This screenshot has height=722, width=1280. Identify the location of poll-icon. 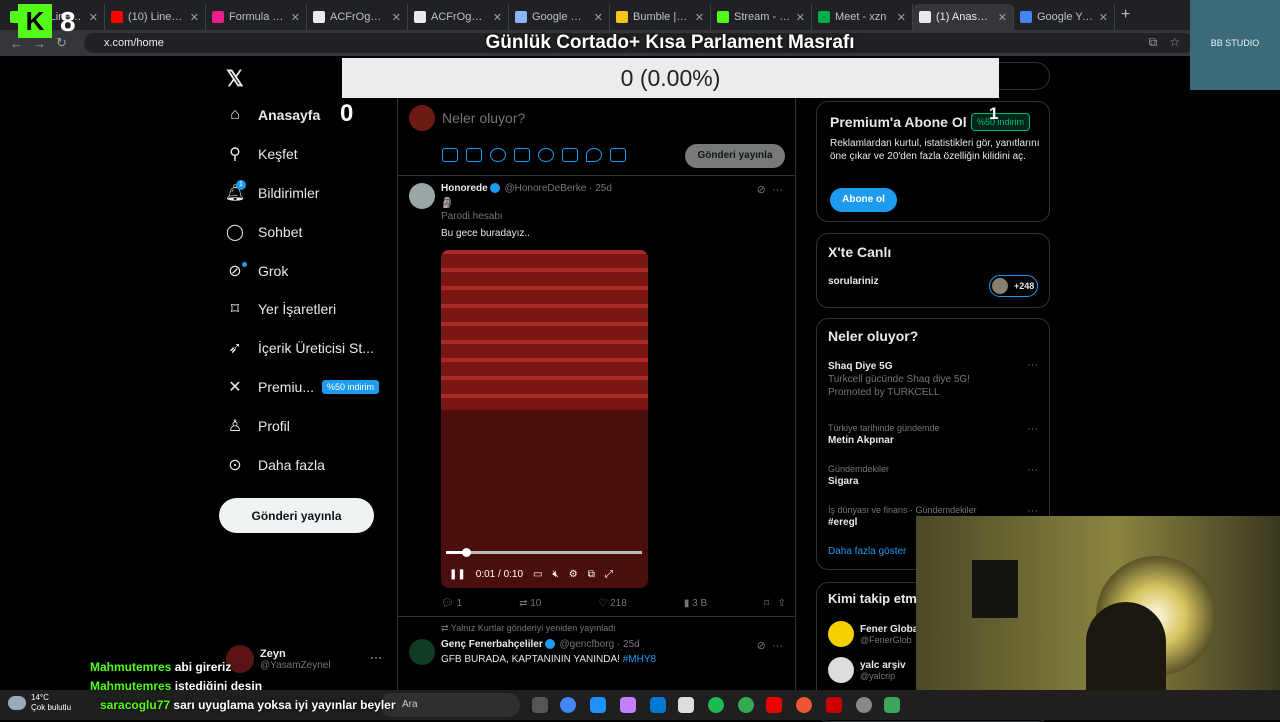
(522, 155).